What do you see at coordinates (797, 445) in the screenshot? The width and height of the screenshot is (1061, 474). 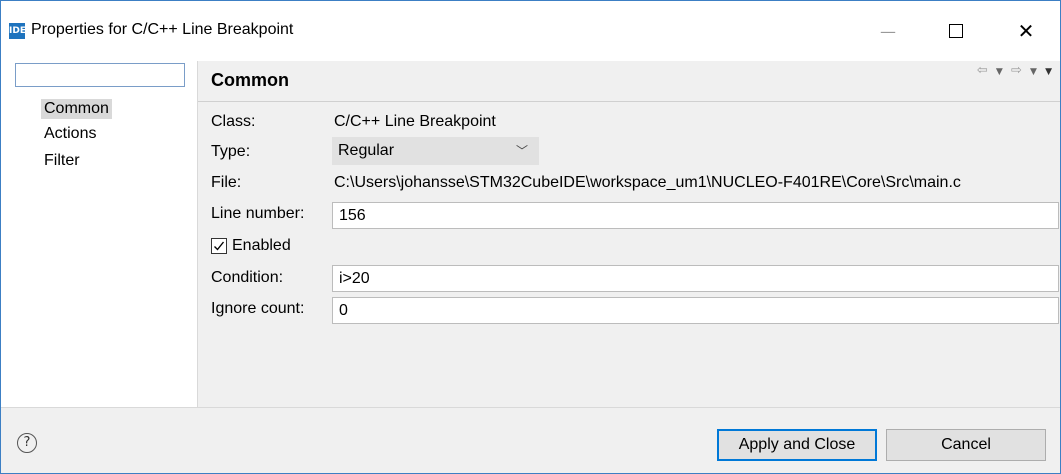 I see `apply-and-close-button: Apply and Close` at bounding box center [797, 445].